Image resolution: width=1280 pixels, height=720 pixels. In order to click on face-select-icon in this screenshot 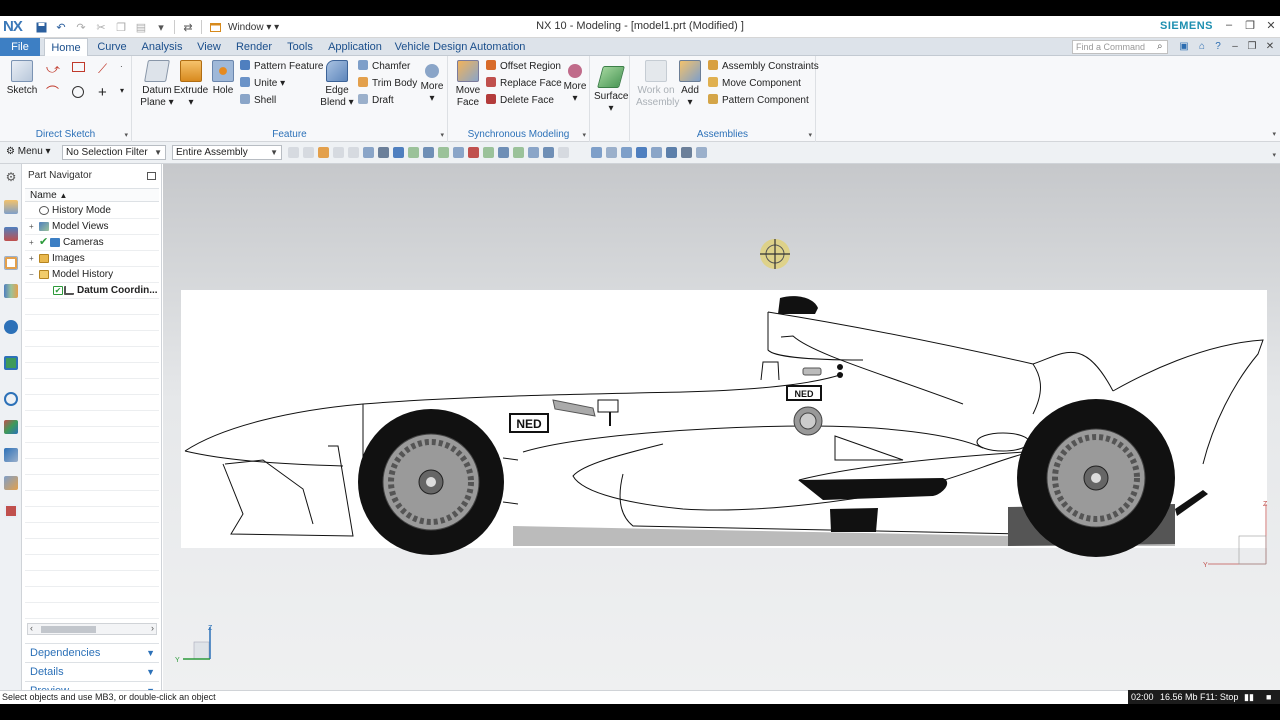, I will do `click(398, 152)`.